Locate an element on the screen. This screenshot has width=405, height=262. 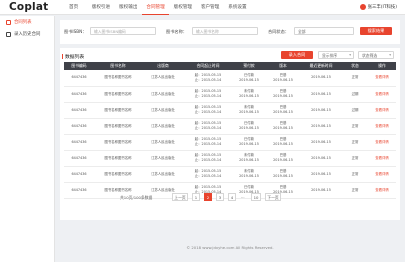
pagination-total: 共10页/100条数据 is located at coordinates (136, 197).